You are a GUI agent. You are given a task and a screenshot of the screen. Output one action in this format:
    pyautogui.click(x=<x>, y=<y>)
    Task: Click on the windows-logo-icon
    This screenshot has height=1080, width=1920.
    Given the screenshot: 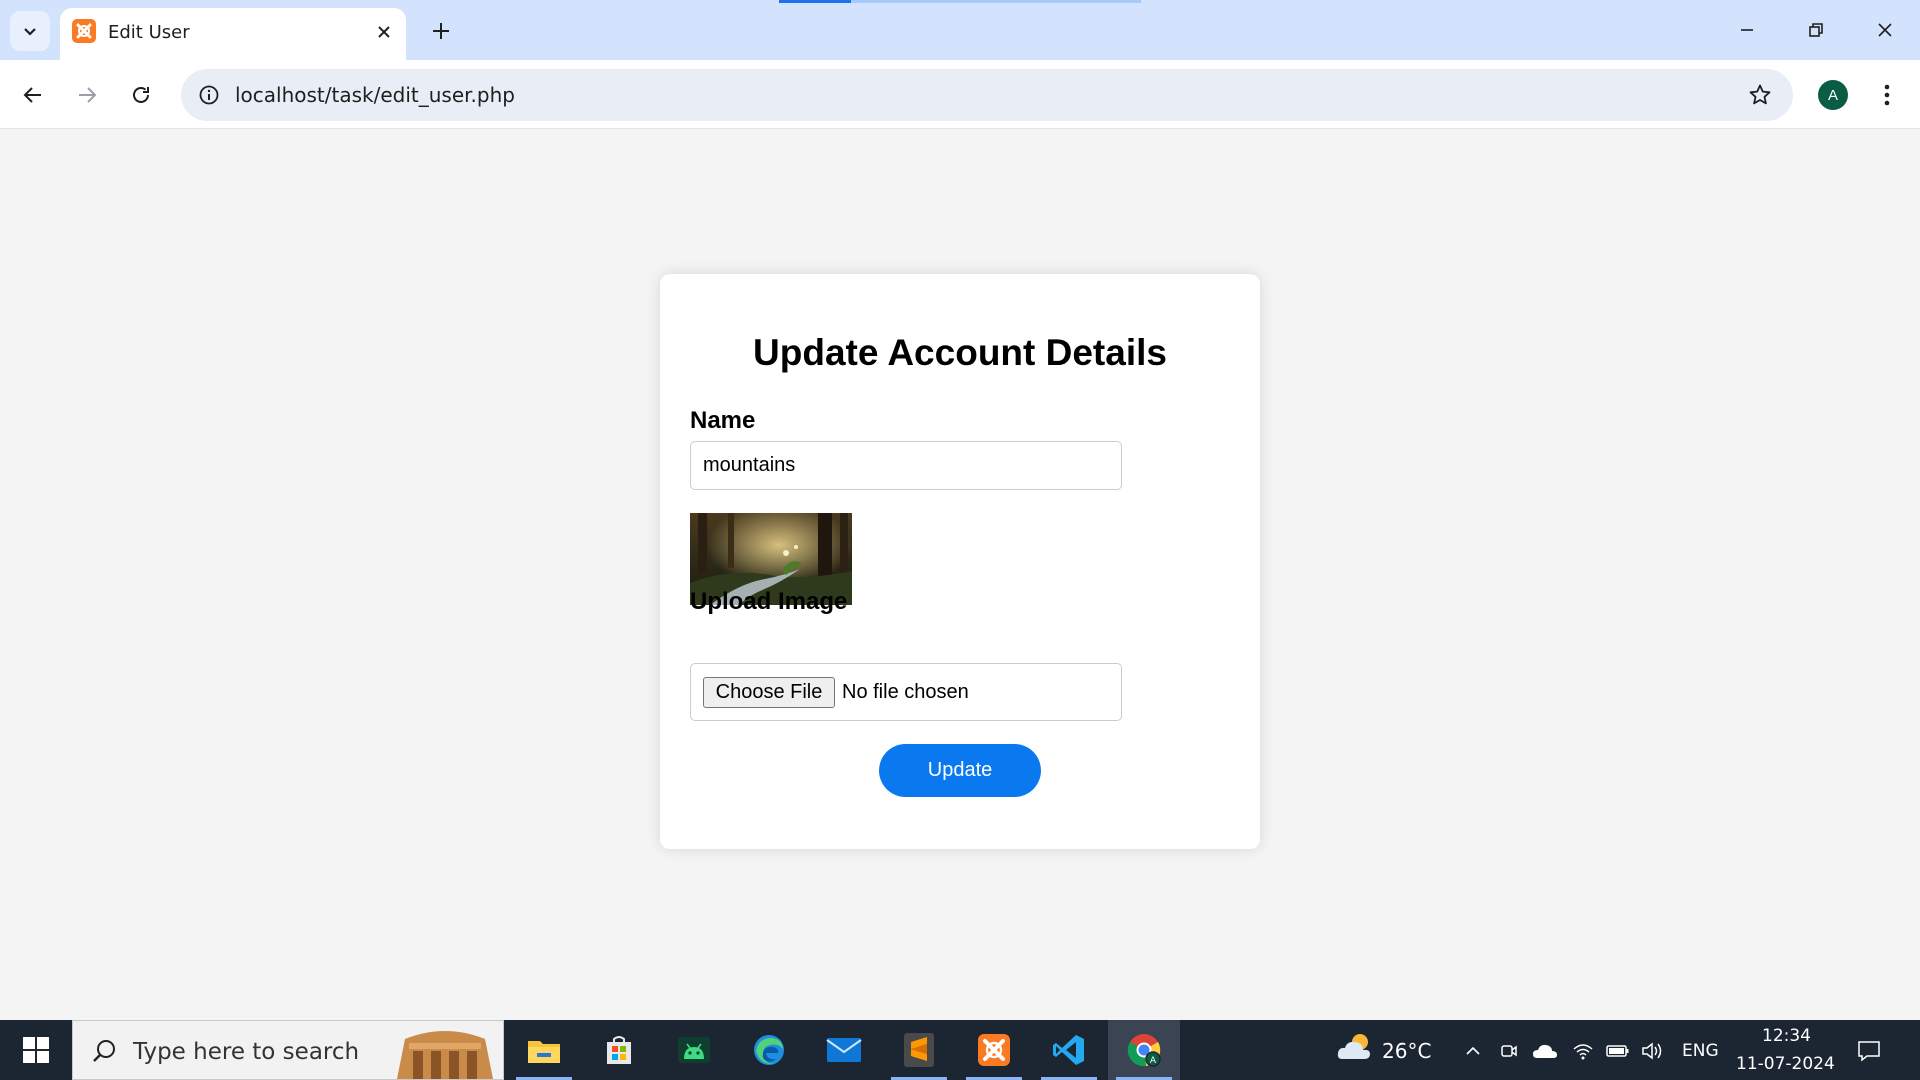 What is the action you would take?
    pyautogui.click(x=36, y=1050)
    